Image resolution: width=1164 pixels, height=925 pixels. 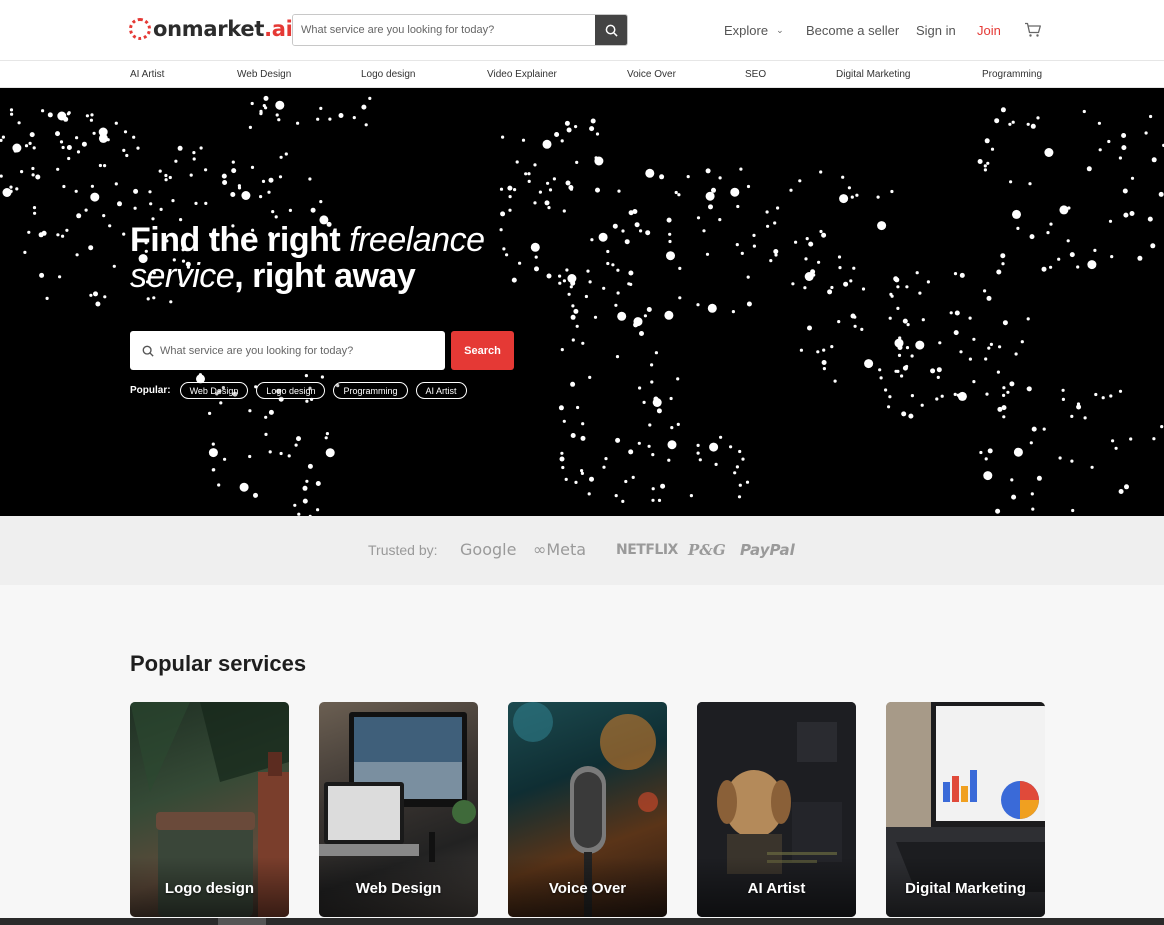 What do you see at coordinates (325, 276) in the screenshot?
I see `hero-title-part2: , right away` at bounding box center [325, 276].